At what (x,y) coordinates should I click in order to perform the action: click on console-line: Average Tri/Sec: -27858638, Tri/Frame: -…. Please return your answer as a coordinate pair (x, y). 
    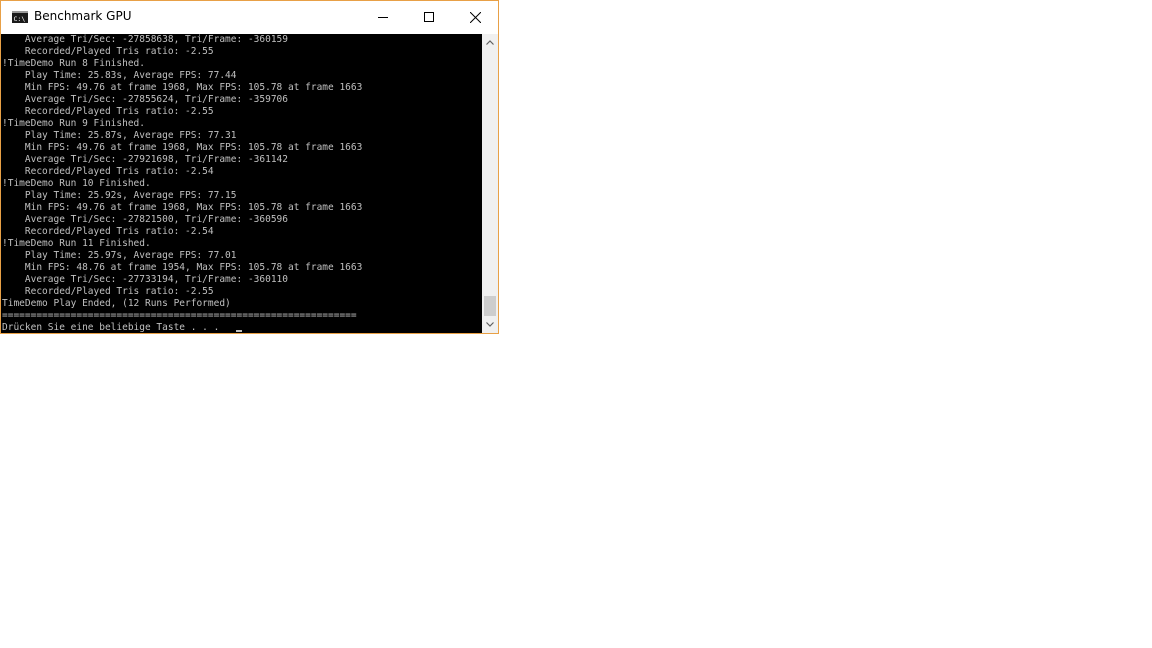
    Looking at the image, I should click on (145, 39).